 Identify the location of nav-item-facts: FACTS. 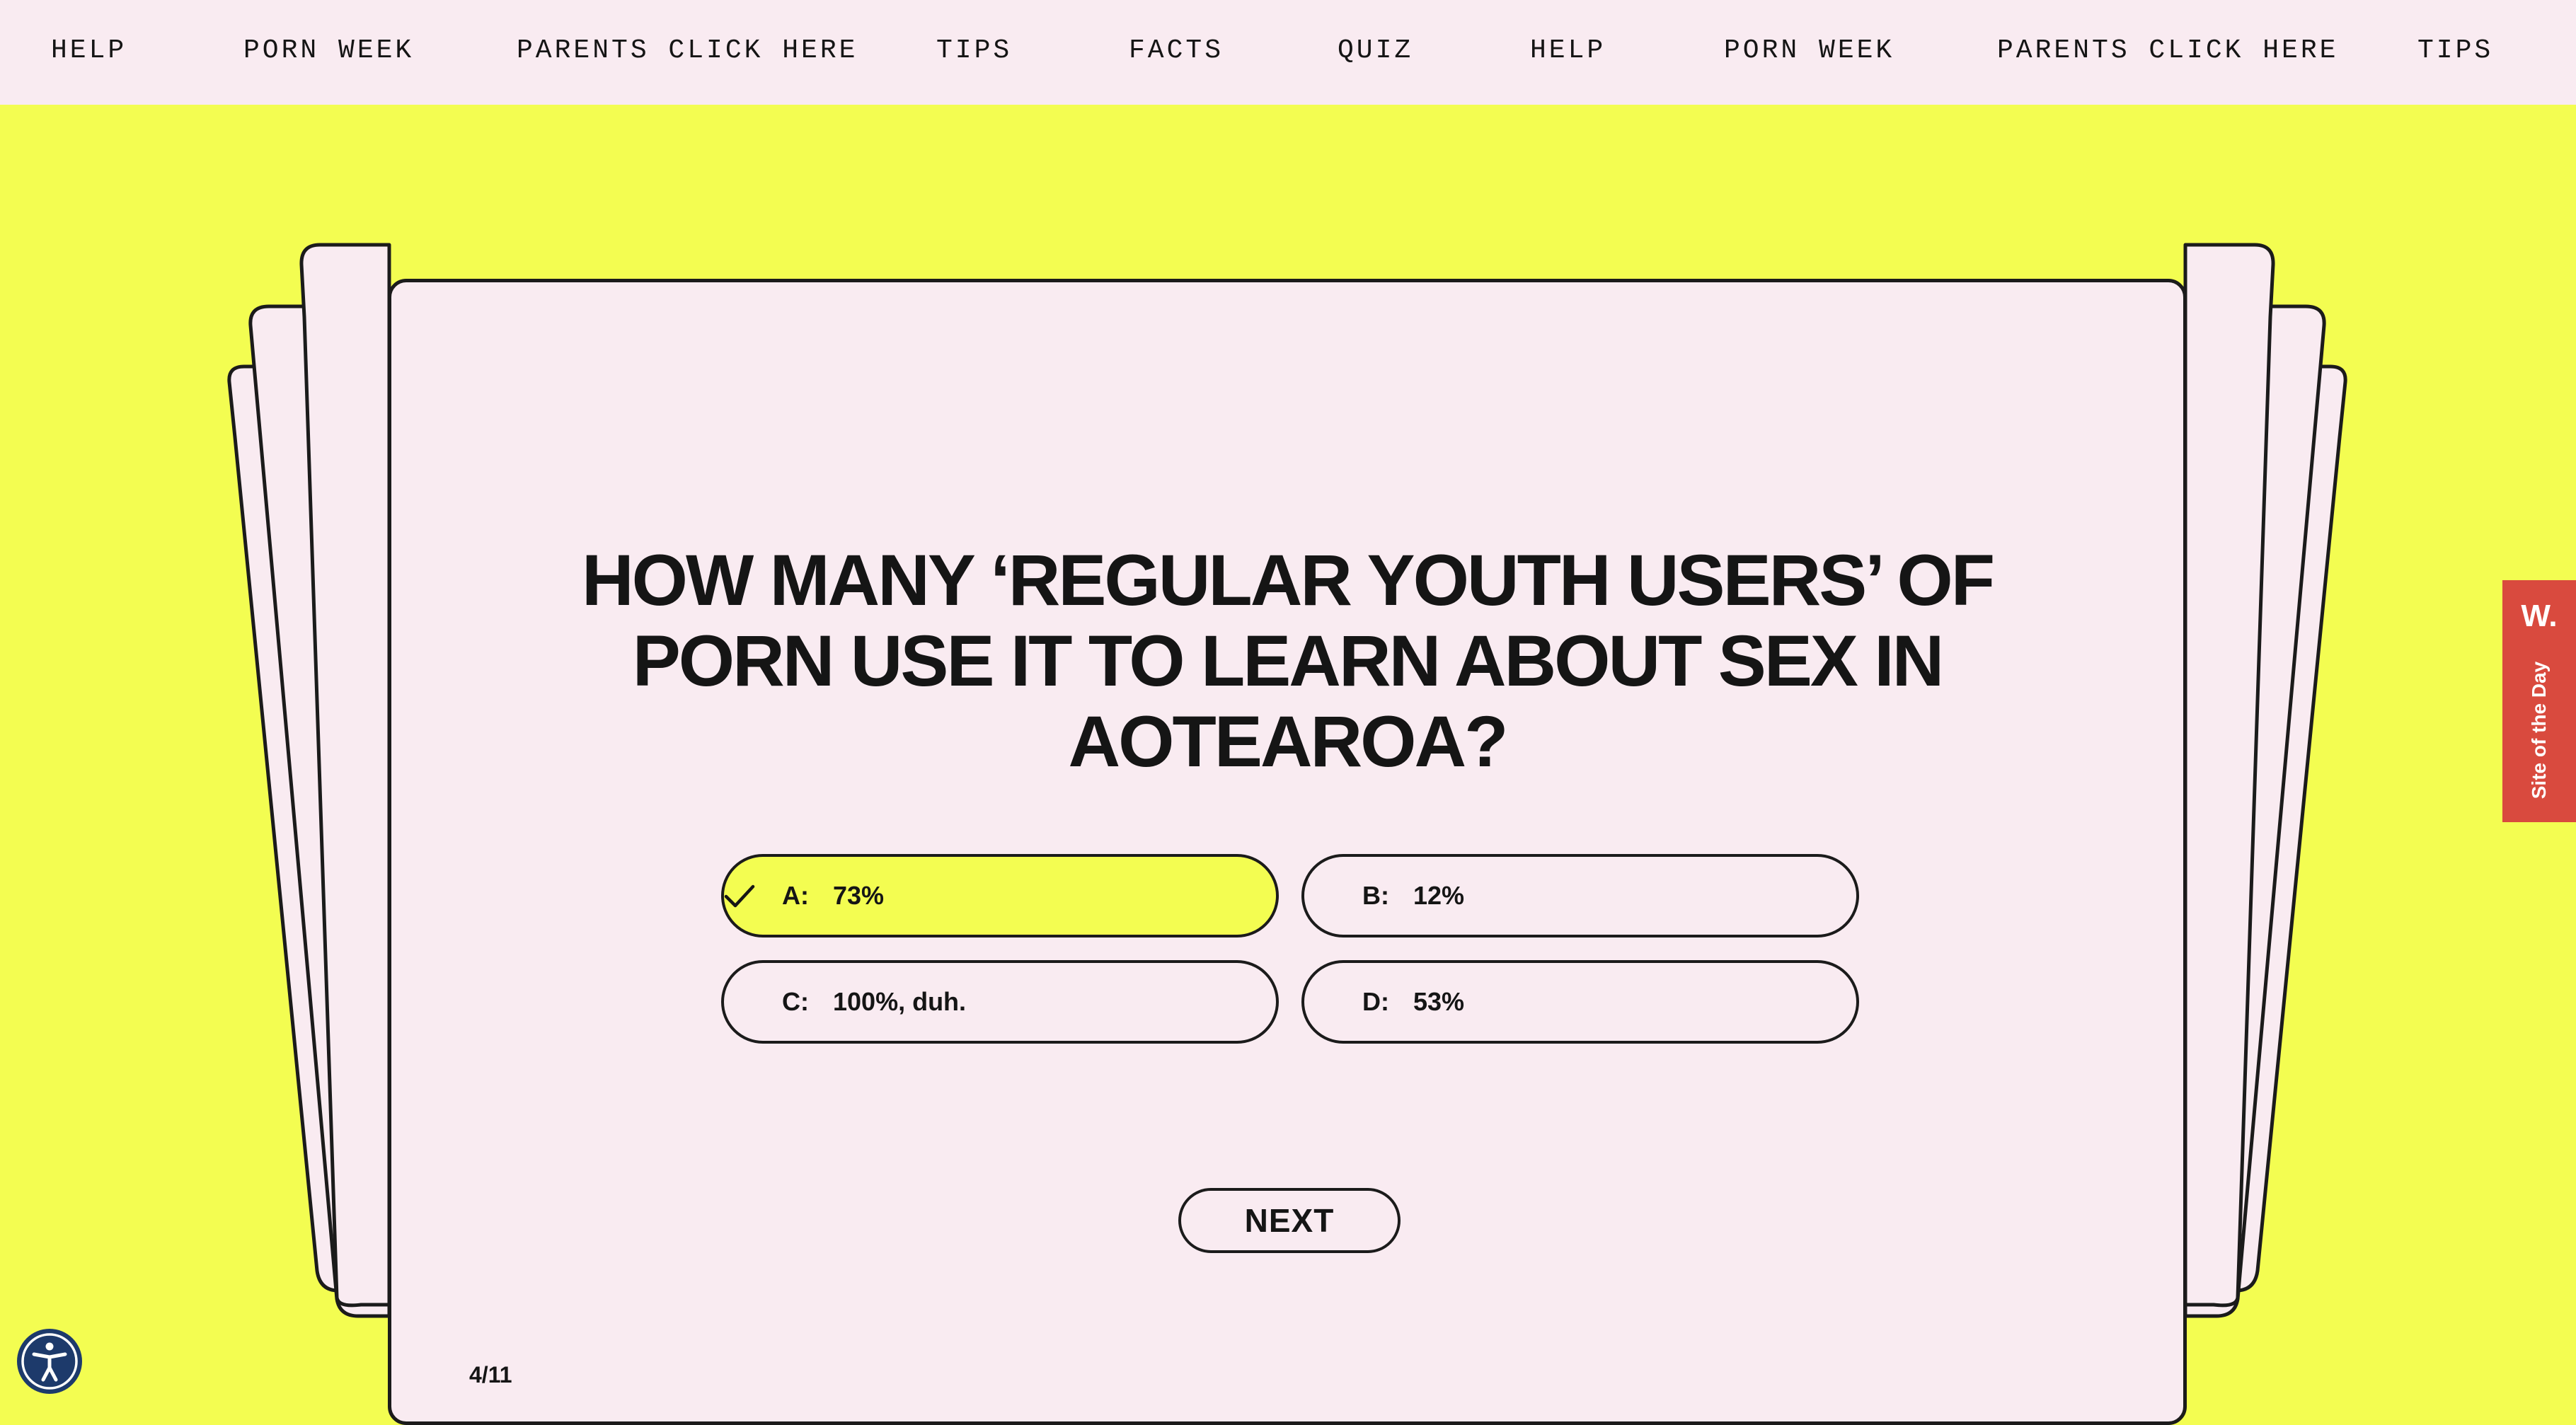
(1176, 50).